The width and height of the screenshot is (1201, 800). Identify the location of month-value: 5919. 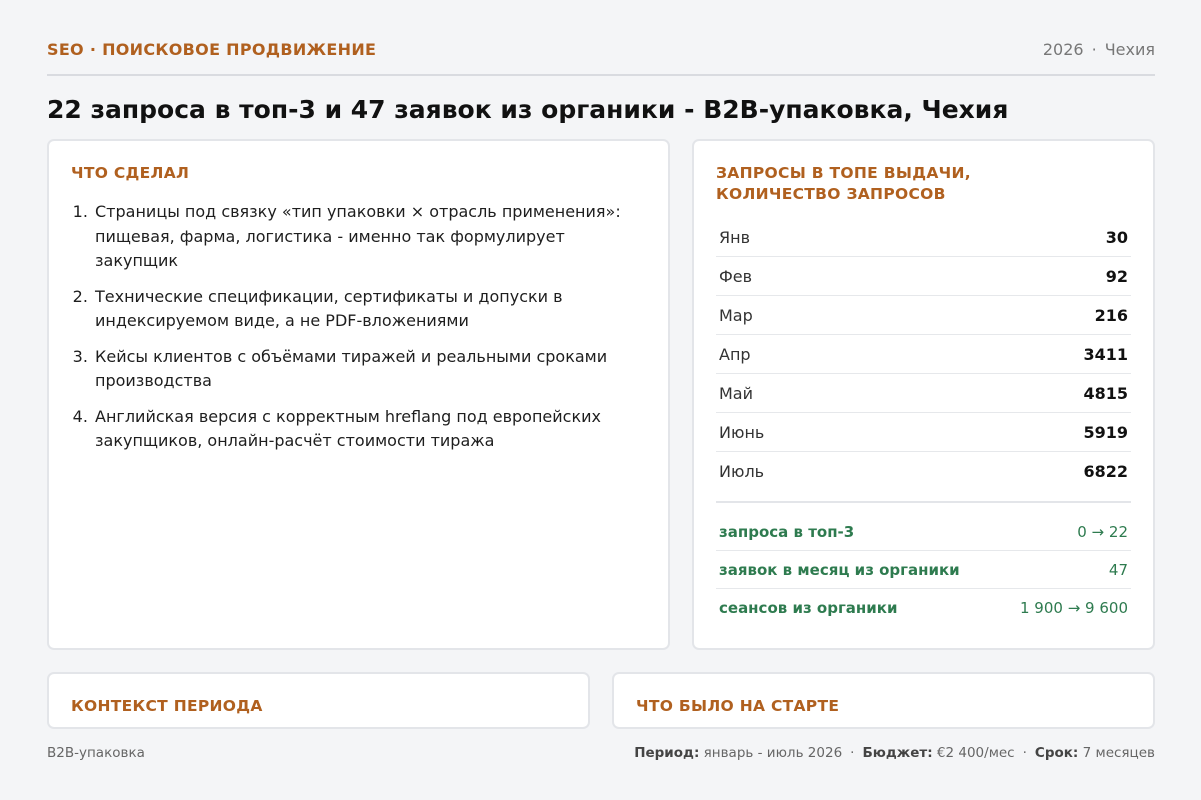
(1105, 432).